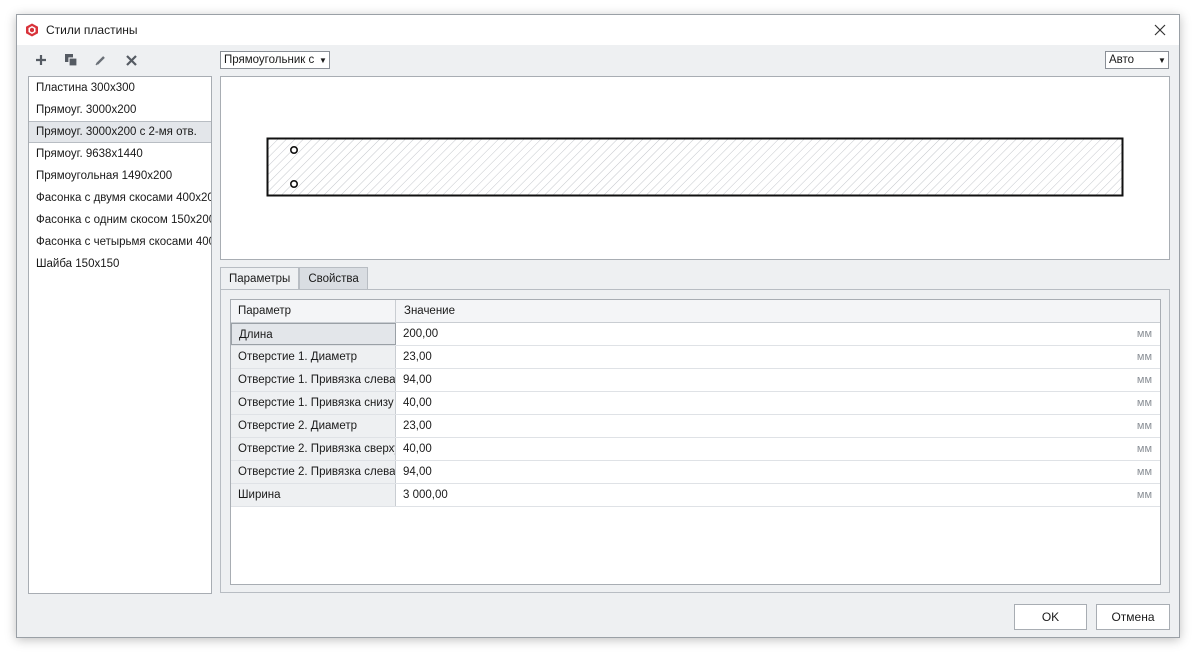 This screenshot has height=660, width=1200. I want to click on list-item: Фасонка с двумя скосами 400х200, so click(120, 198).